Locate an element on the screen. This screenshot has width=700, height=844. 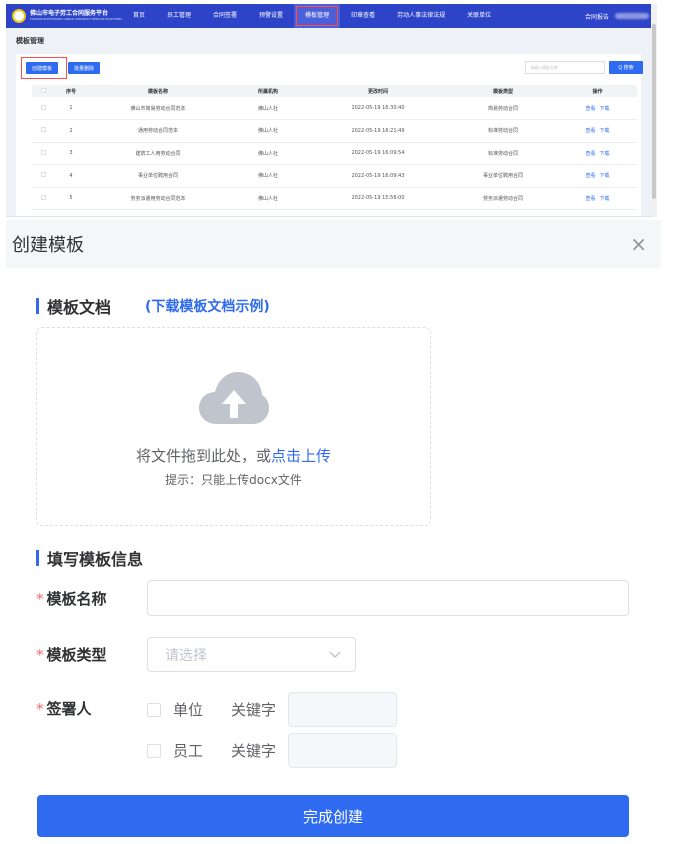
unit-checkbox is located at coordinates (154, 709).